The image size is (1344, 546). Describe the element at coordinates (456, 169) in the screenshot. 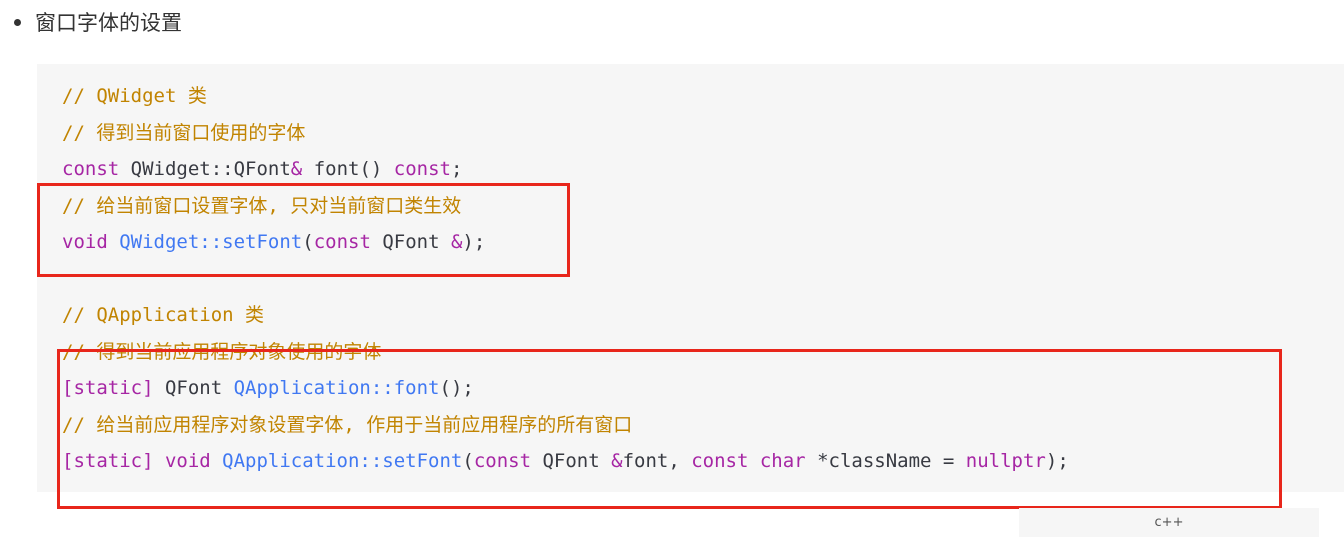

I see `code-token: ;` at that location.